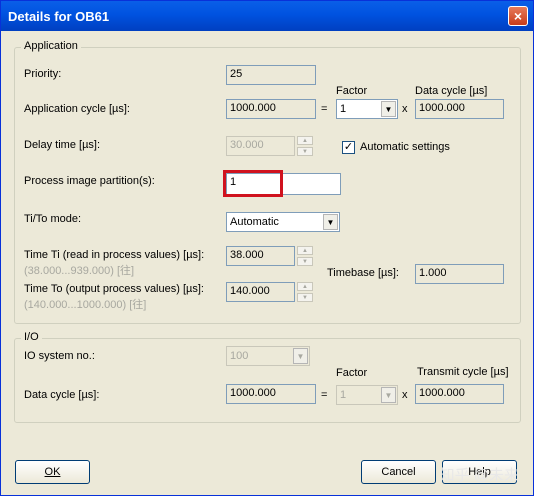 The image size is (534, 496). I want to click on priority-field: 25, so click(271, 75).